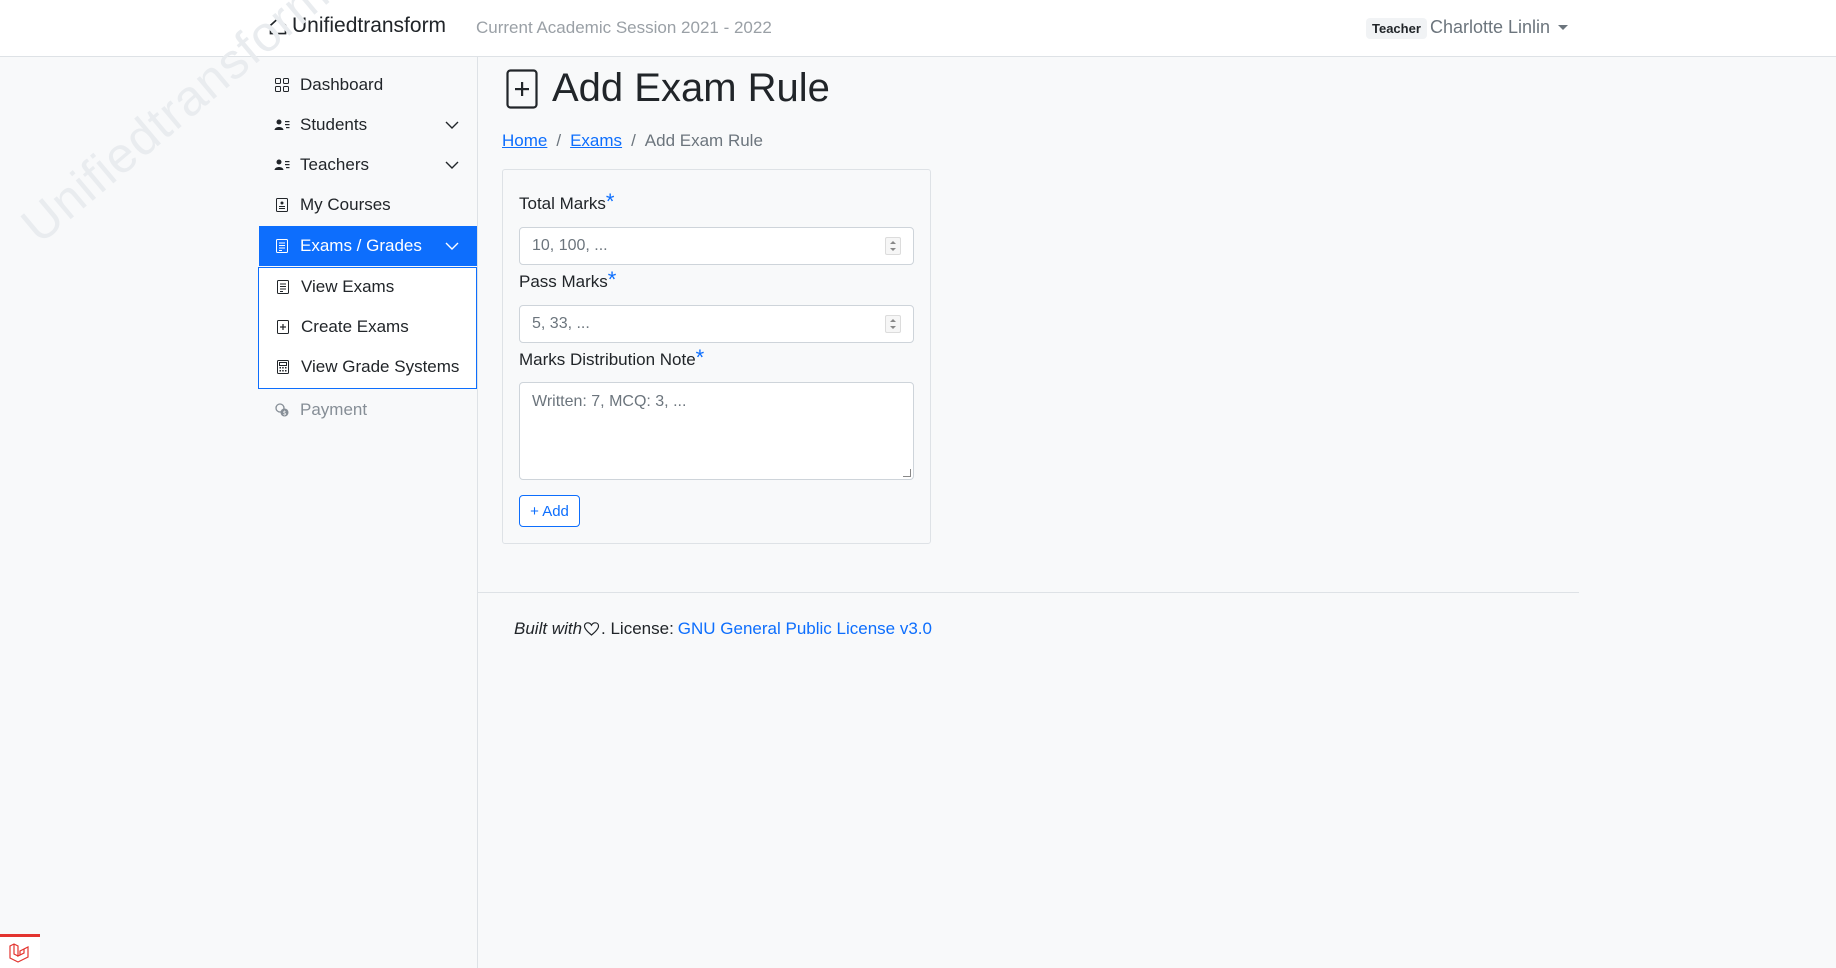 The image size is (1836, 968). I want to click on submenu-item-label: View Exams, so click(348, 286).